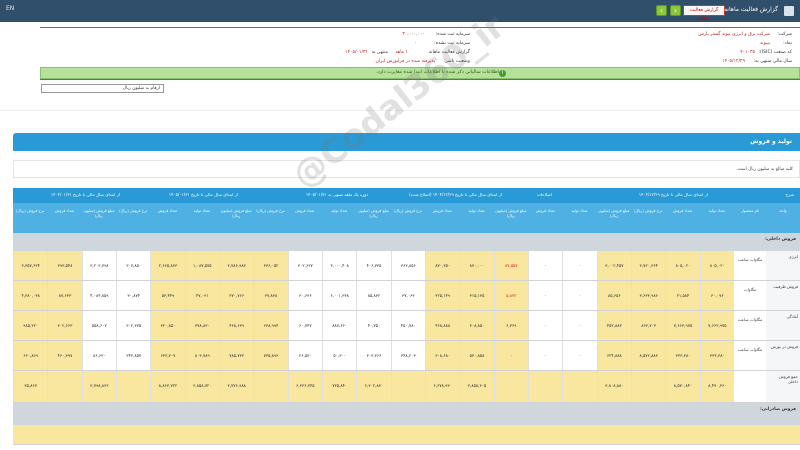 The height and width of the screenshot is (450, 800). What do you see at coordinates (750, 295) in the screenshot?
I see `product-unit: مگاوات` at bounding box center [750, 295].